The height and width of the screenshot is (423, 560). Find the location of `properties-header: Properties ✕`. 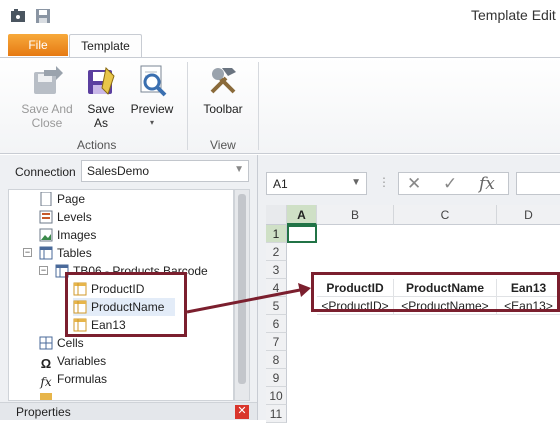

properties-header: Properties ✕ is located at coordinates (128, 411).